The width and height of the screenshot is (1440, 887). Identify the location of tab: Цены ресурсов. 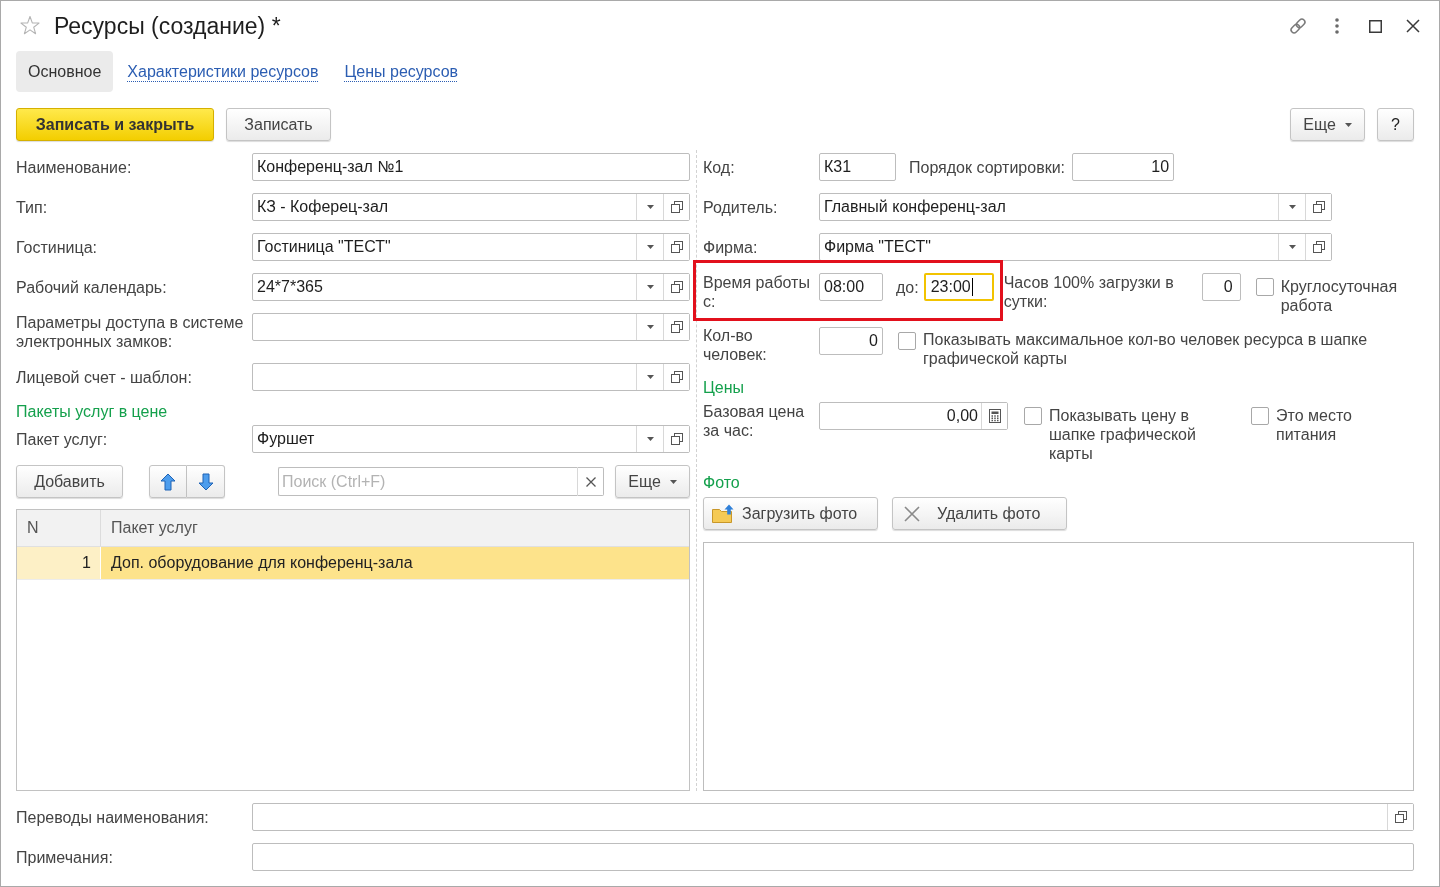
(401, 71).